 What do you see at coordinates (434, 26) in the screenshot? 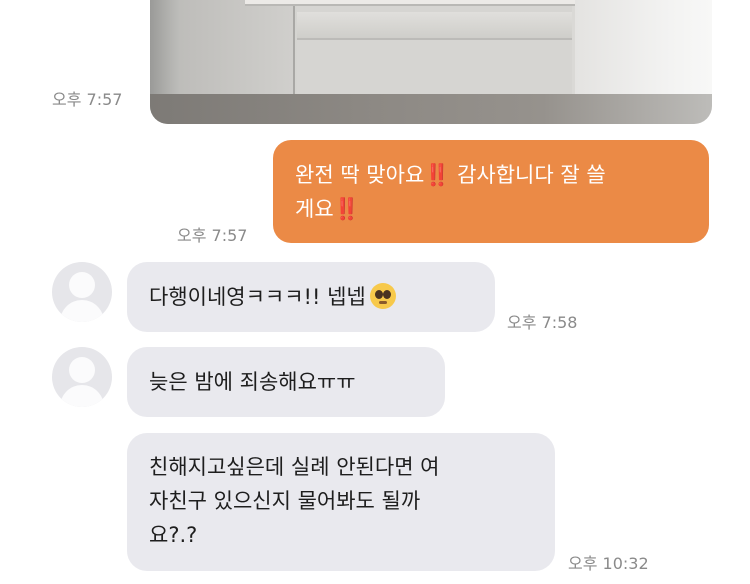
I see `photo-shelf` at bounding box center [434, 26].